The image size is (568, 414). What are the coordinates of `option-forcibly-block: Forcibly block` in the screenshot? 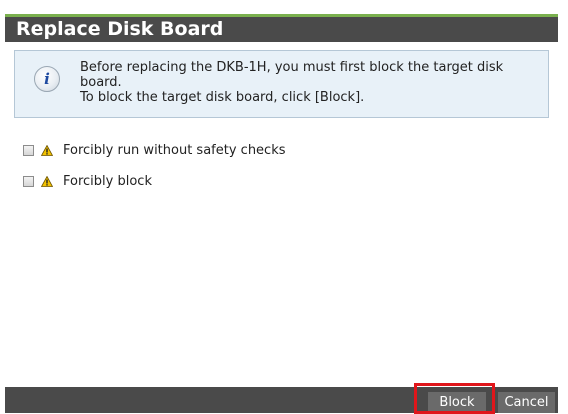 It's located at (87, 181).